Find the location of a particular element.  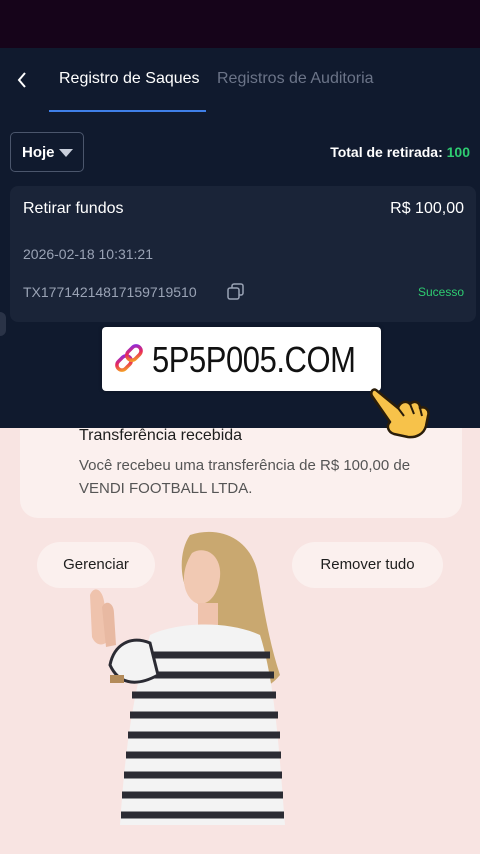

total-withdrawal: Total de retirada: 100 is located at coordinates (400, 152).